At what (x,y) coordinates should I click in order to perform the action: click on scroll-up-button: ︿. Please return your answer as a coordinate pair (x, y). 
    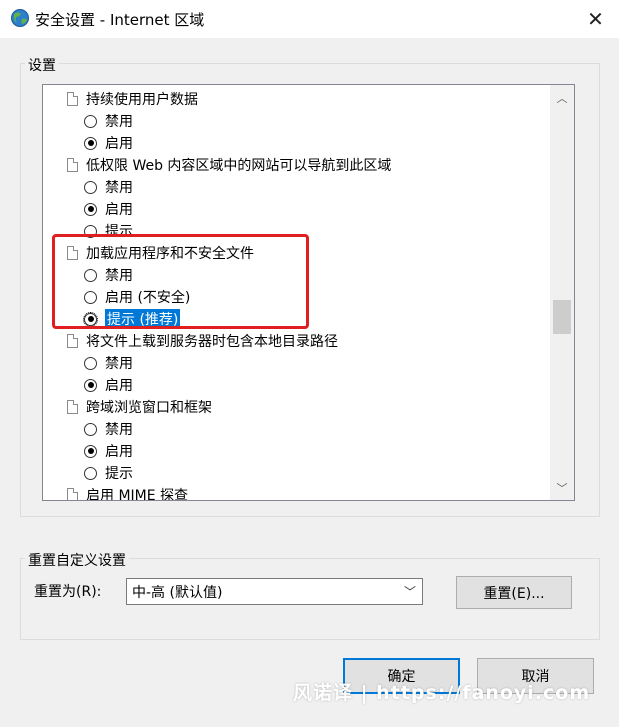
    Looking at the image, I should click on (562, 98).